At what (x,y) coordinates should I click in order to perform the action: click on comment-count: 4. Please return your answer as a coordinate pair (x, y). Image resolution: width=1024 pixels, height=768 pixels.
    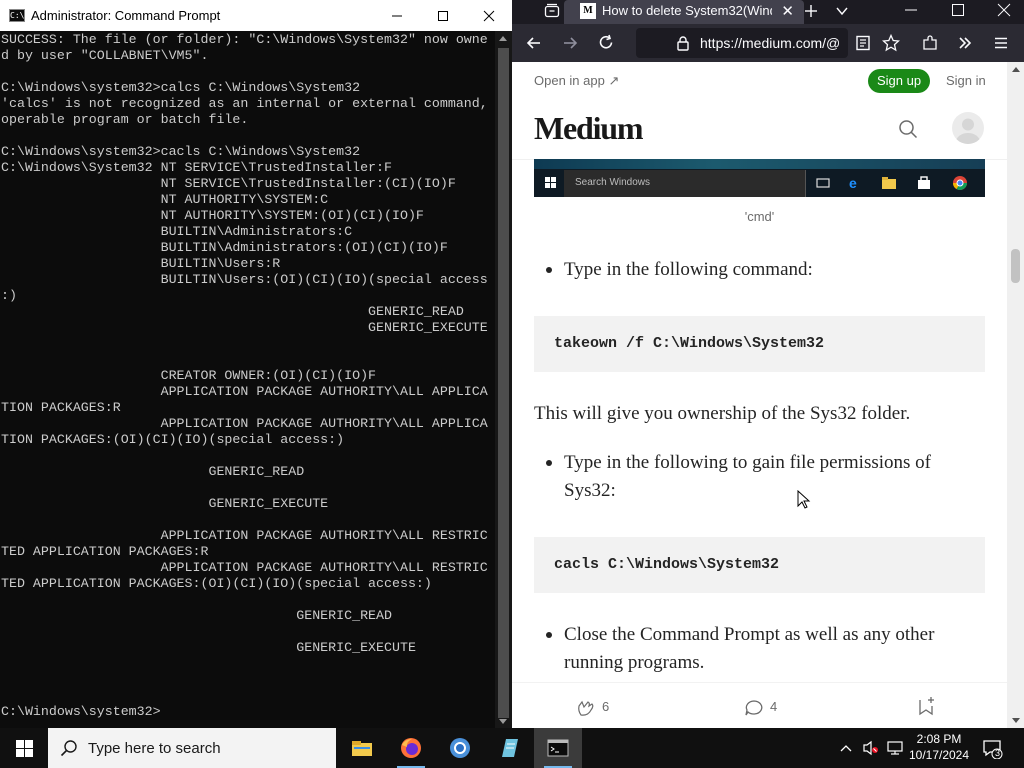
    Looking at the image, I should click on (774, 706).